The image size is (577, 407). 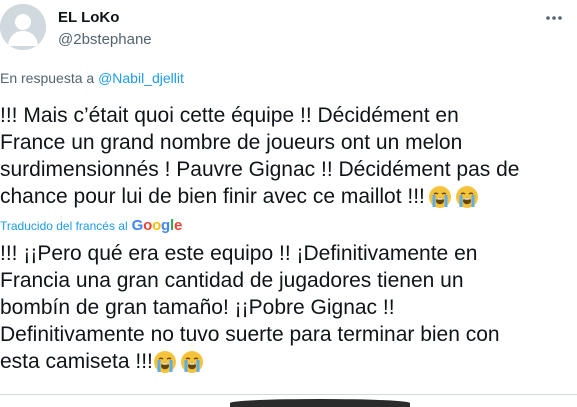 What do you see at coordinates (105, 39) in the screenshot?
I see `author-handle: @2bstephane` at bounding box center [105, 39].